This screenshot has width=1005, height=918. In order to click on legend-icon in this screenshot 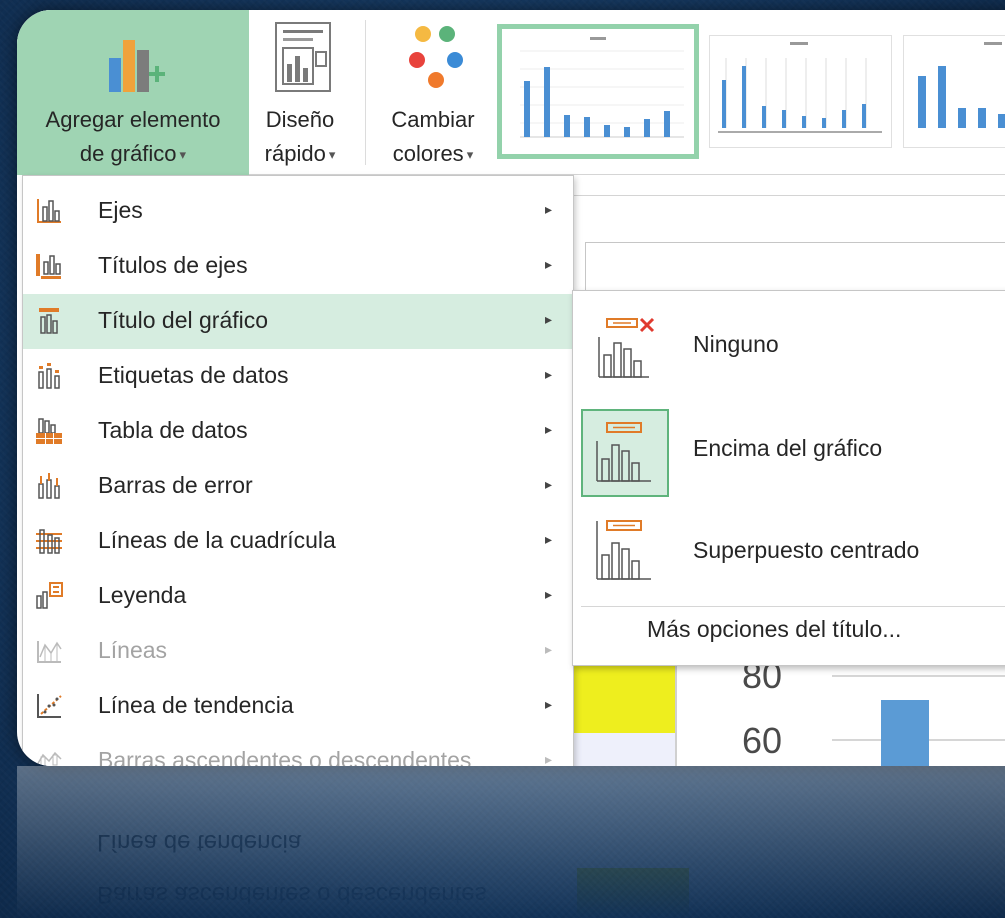, I will do `click(49, 595)`.